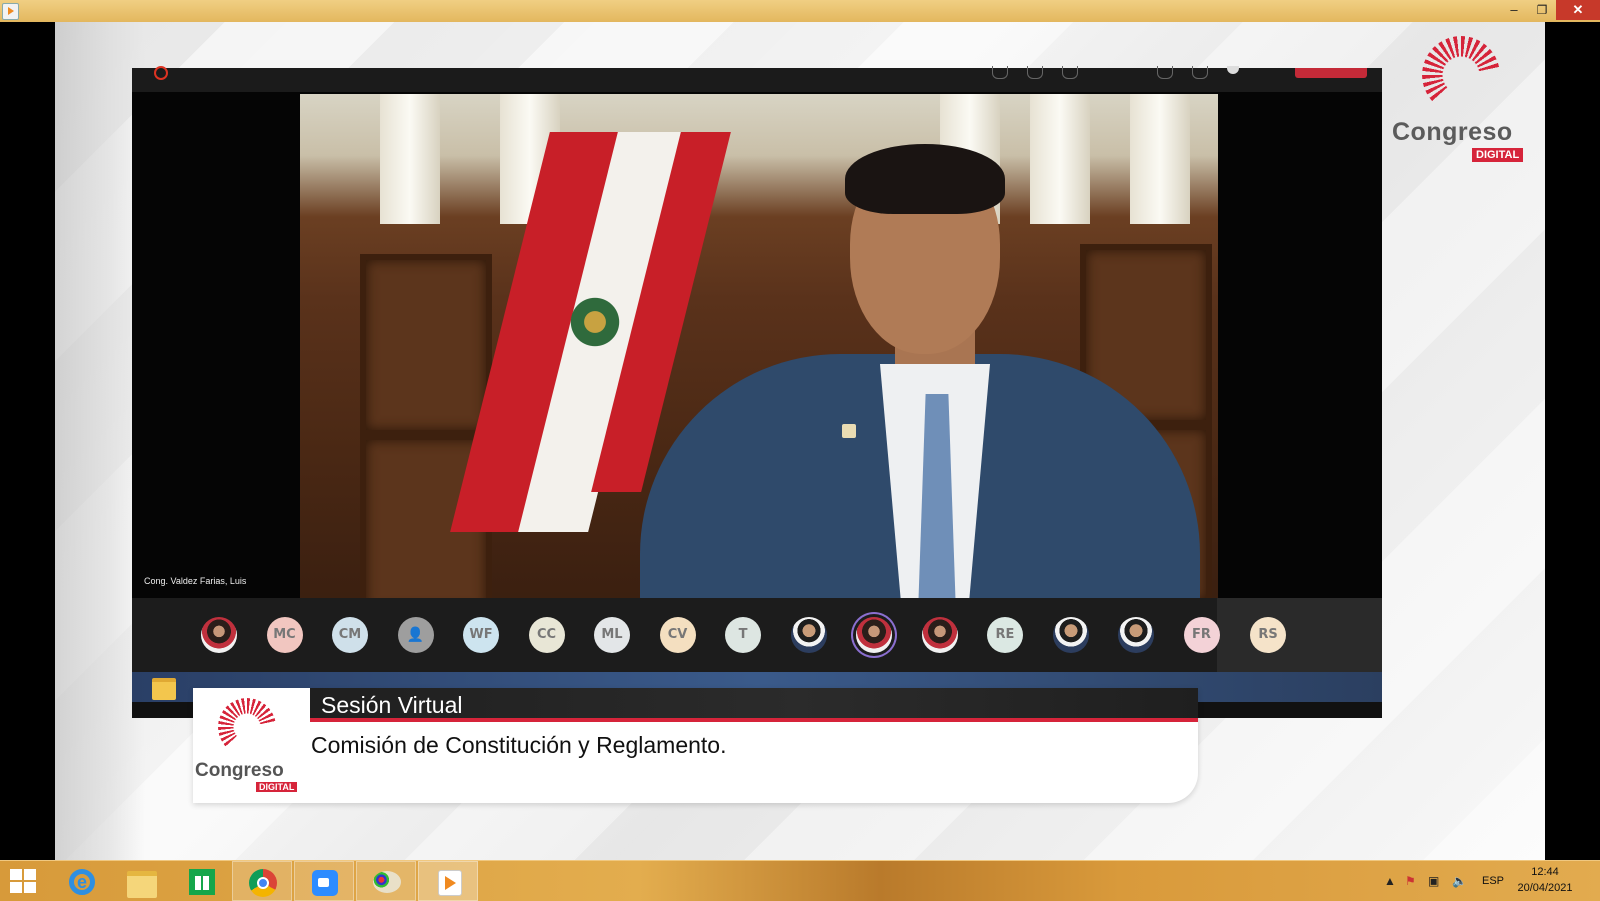 The height and width of the screenshot is (901, 1600). I want to click on paint-icon, so click(387, 882).